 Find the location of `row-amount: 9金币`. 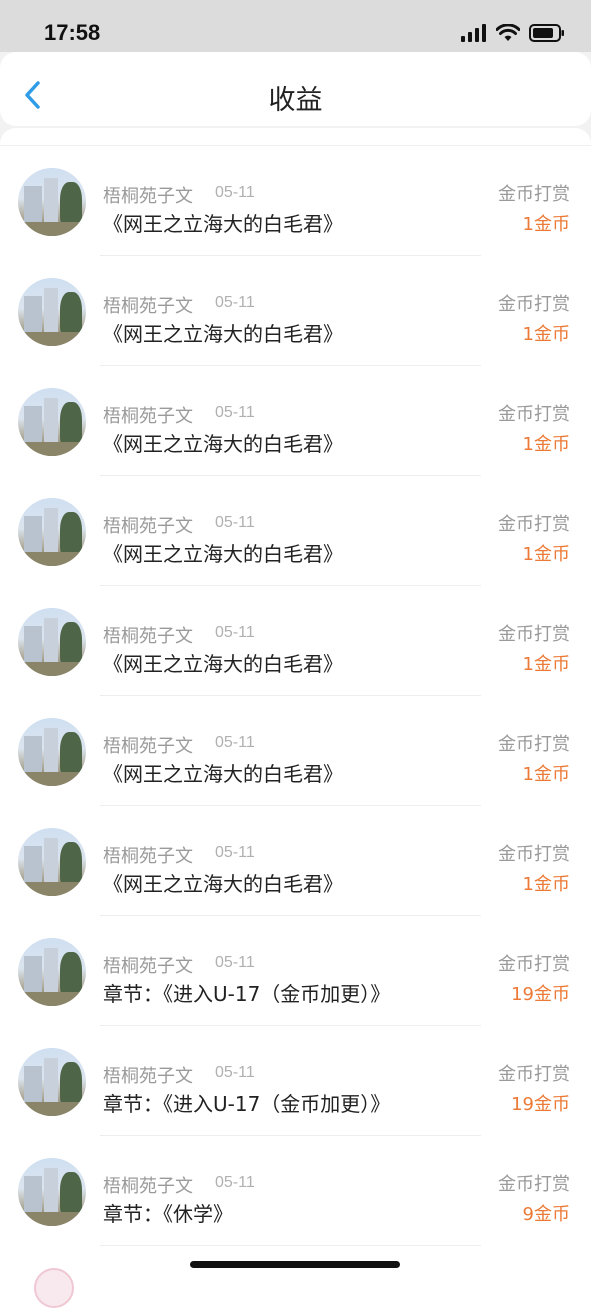

row-amount: 9金币 is located at coordinates (546, 1214).